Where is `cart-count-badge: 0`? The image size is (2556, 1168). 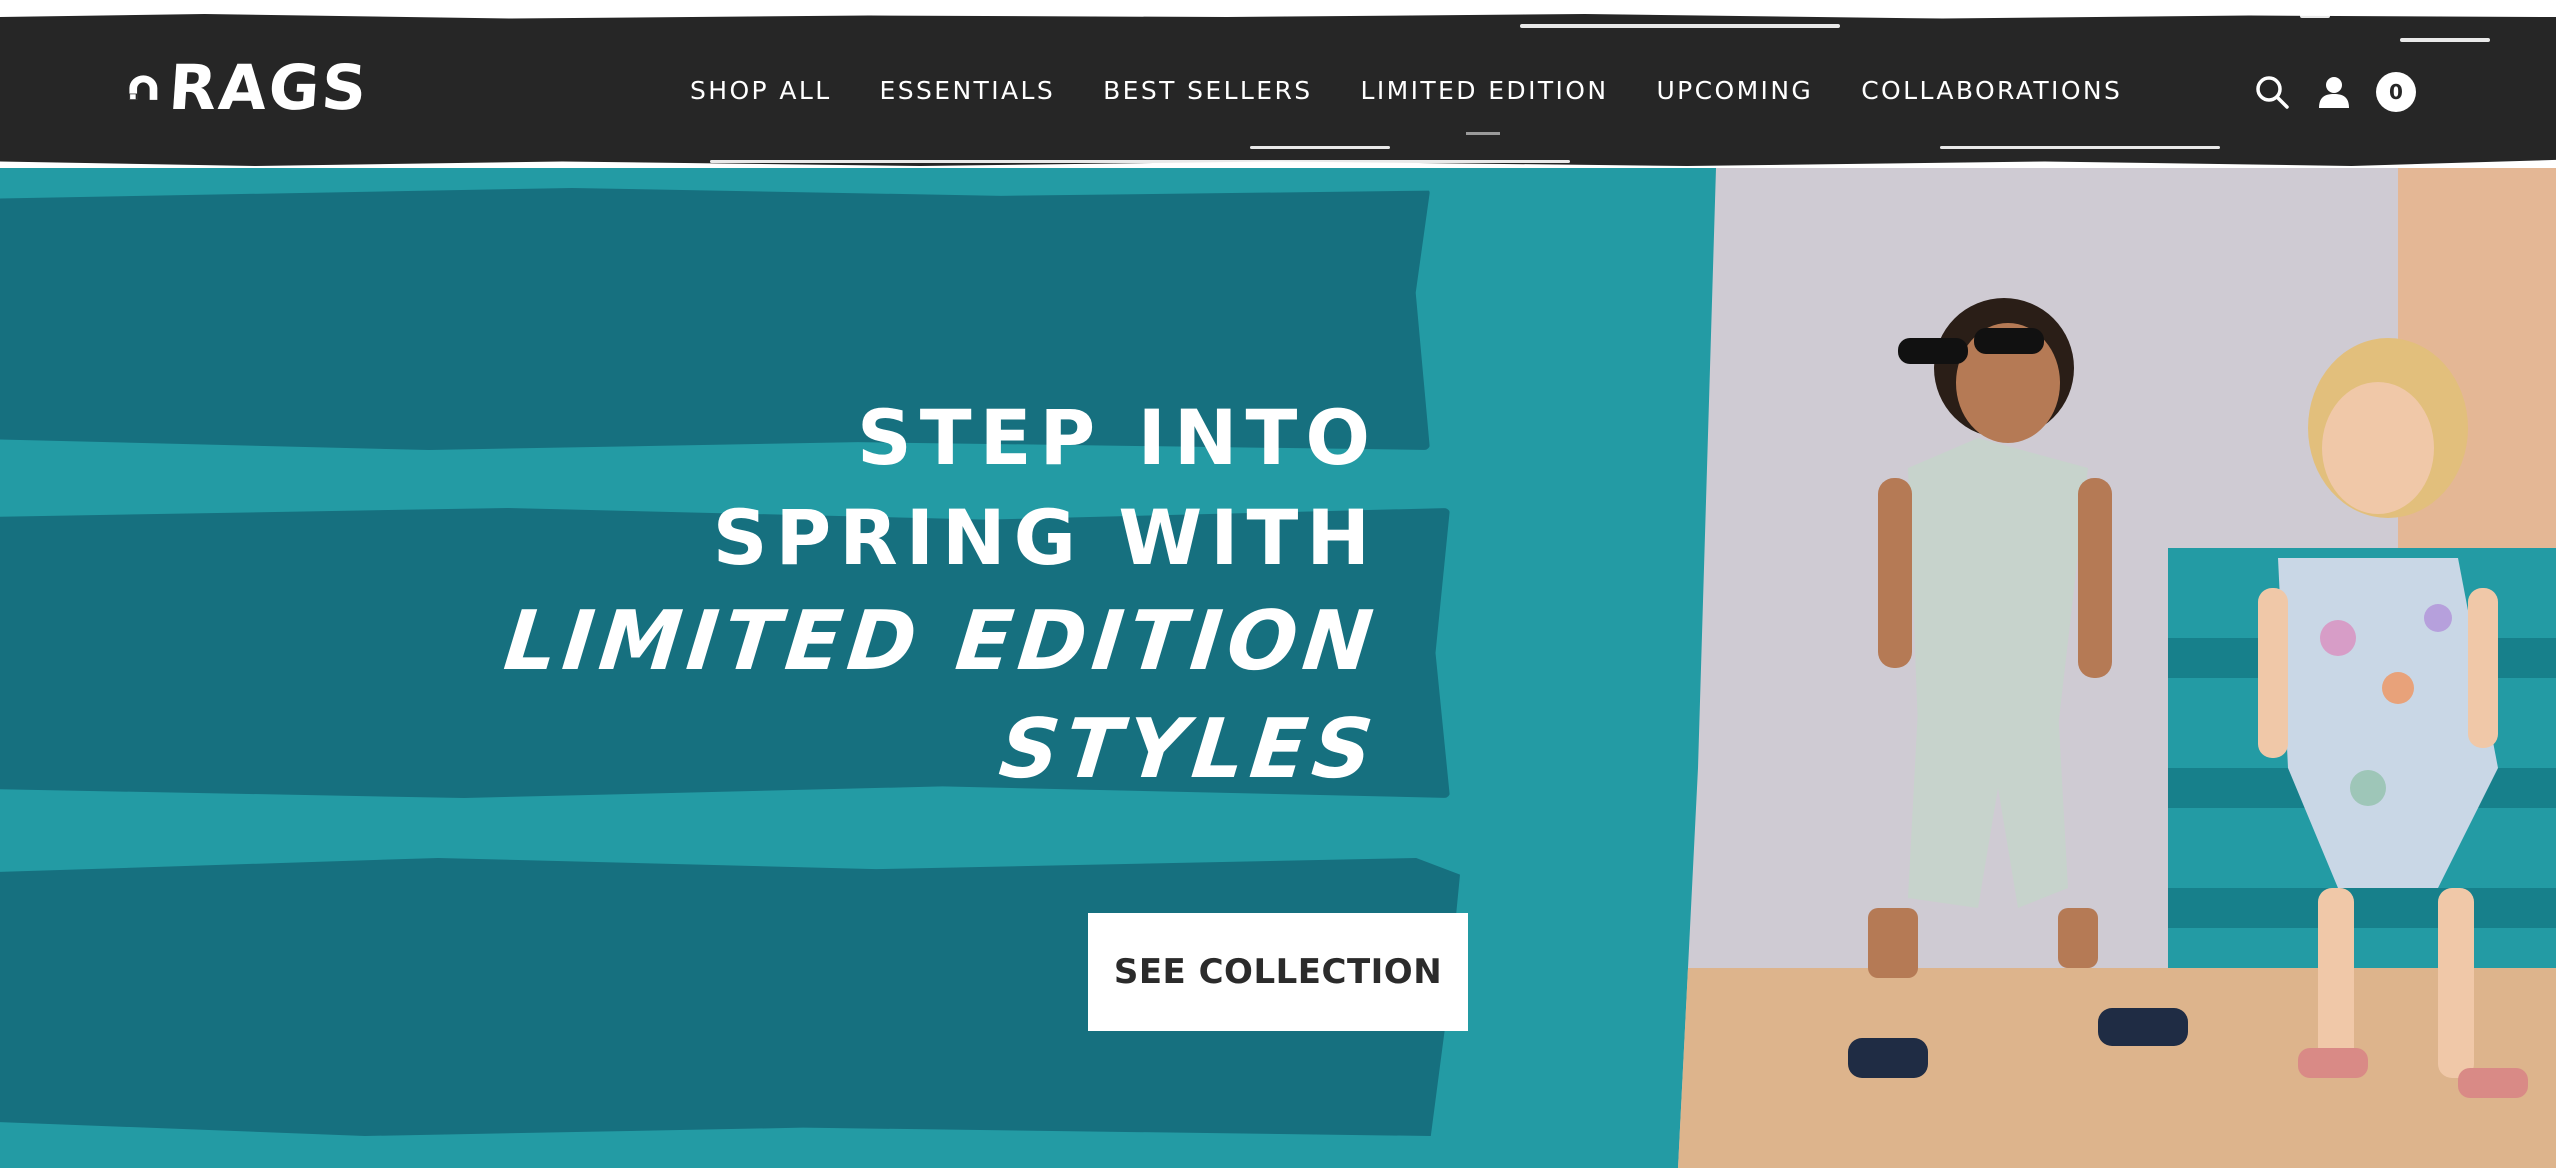
cart-count-badge: 0 is located at coordinates (2396, 92).